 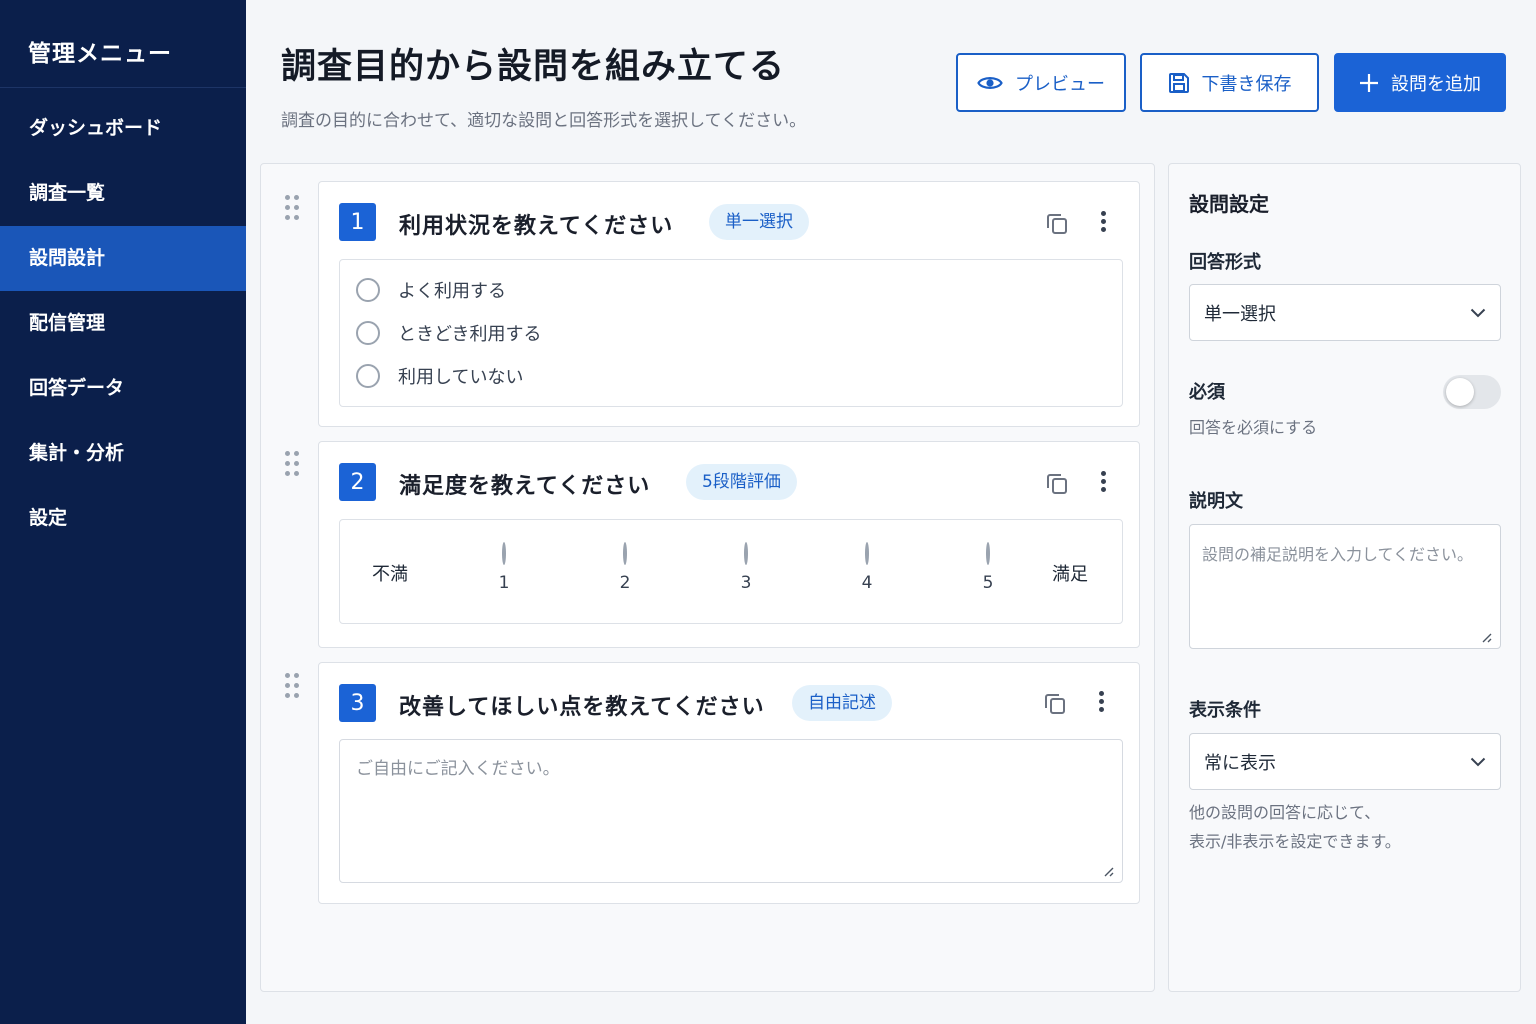 I want to click on display-condition-help-line-1: 他の設問の回答に応じて、, so click(x=1285, y=812).